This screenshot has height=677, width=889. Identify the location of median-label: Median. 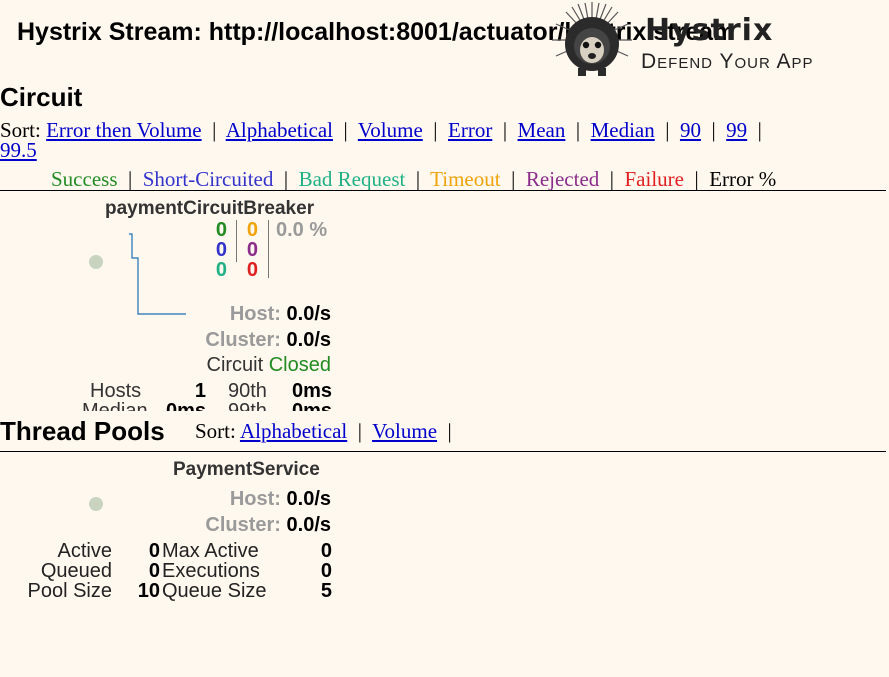
(115, 405).